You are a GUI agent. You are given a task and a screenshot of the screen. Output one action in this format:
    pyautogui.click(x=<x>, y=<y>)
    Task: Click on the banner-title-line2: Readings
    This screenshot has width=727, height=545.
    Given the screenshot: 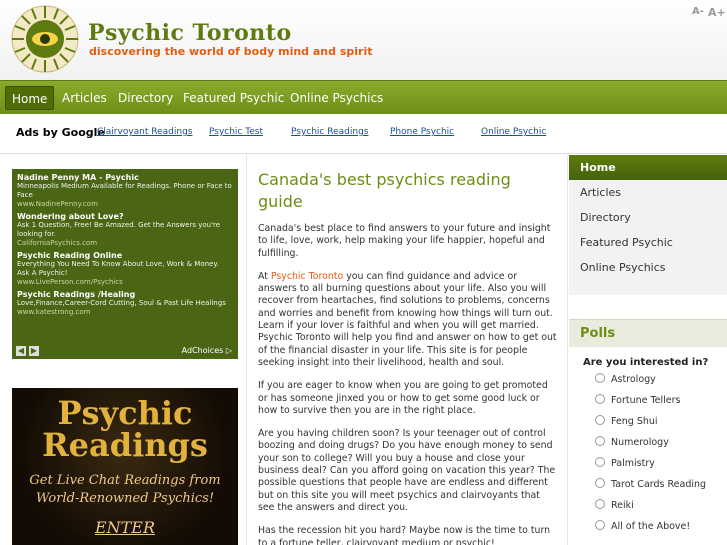 What is the action you would take?
    pyautogui.click(x=125, y=445)
    